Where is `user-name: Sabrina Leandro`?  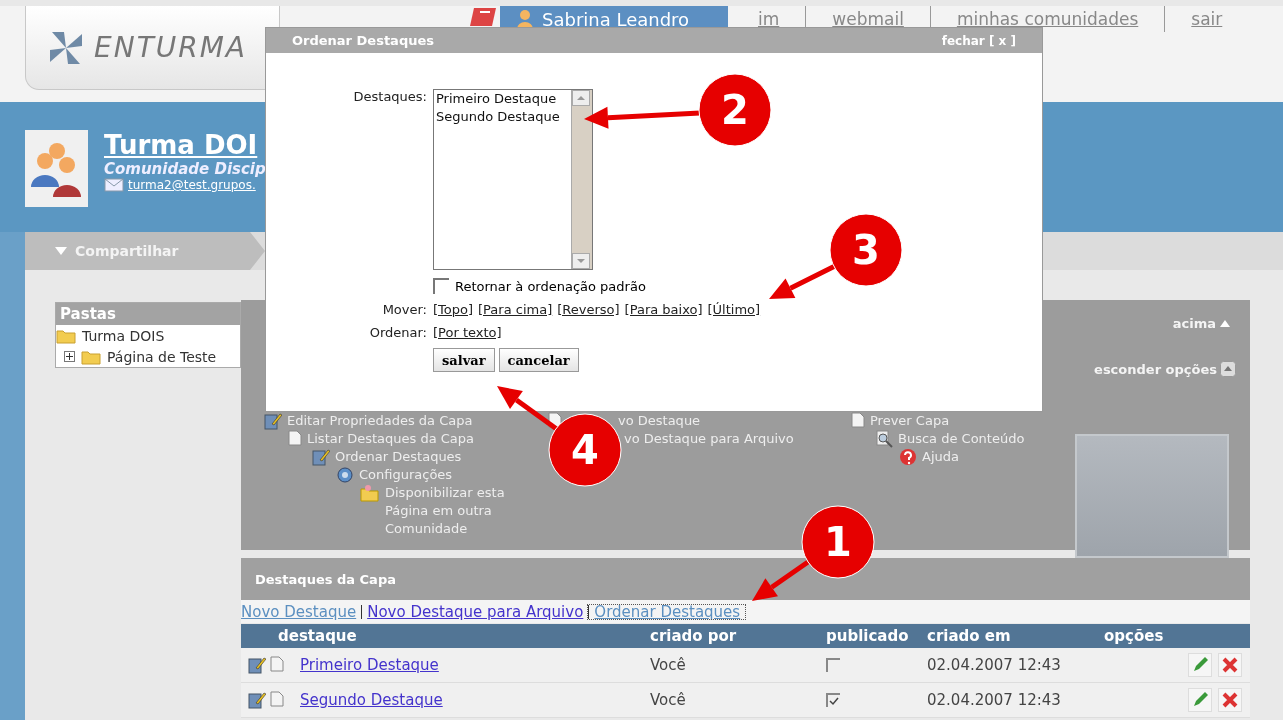
user-name: Sabrina Leandro is located at coordinates (616, 19).